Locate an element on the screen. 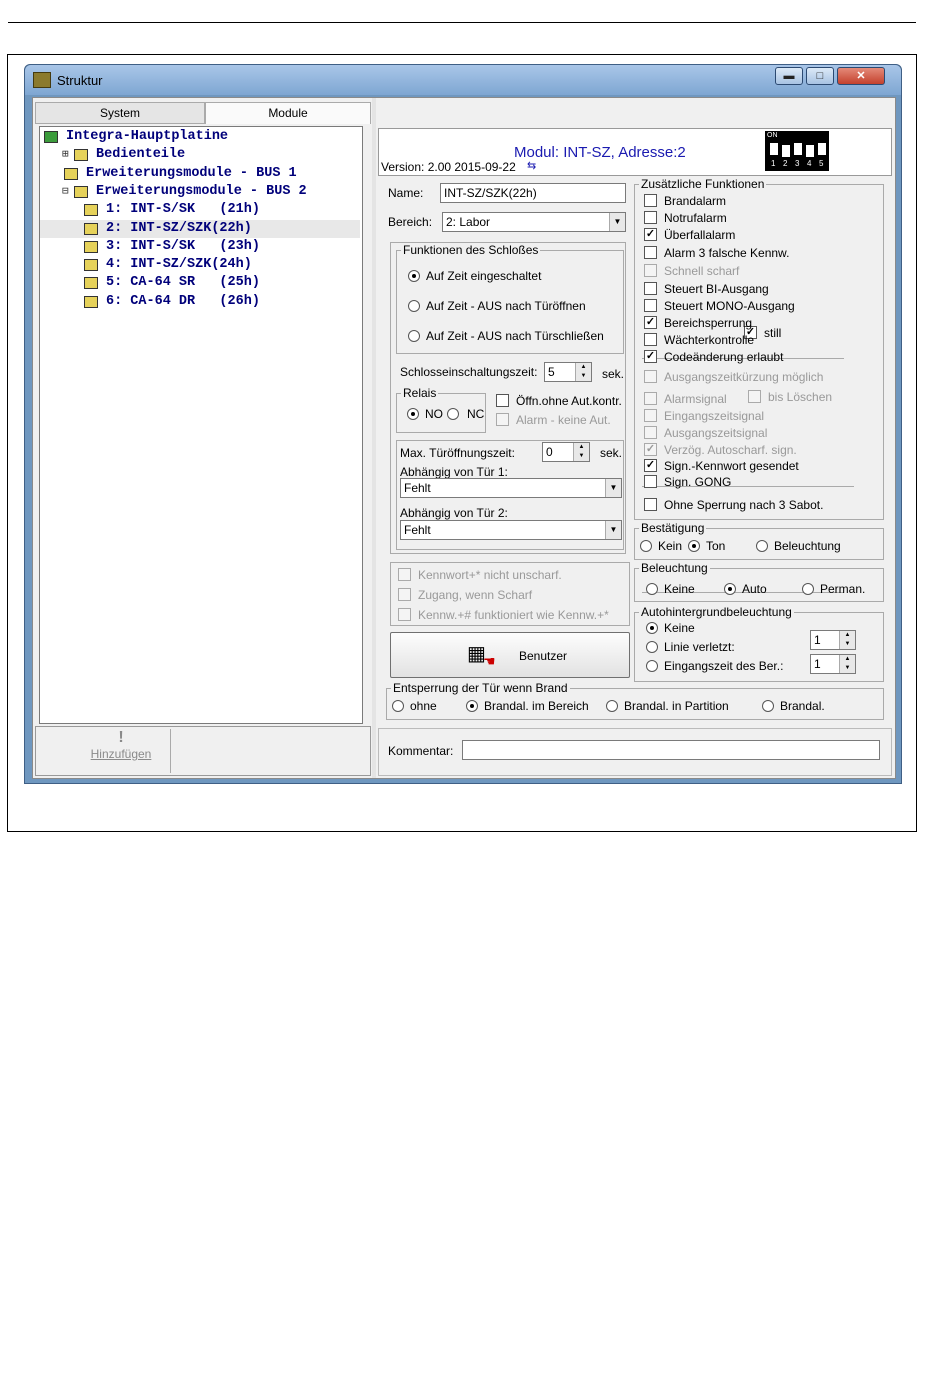 This screenshot has width=950, height=1397. tree-item: Integra-Hauptplatine is located at coordinates (200, 137).